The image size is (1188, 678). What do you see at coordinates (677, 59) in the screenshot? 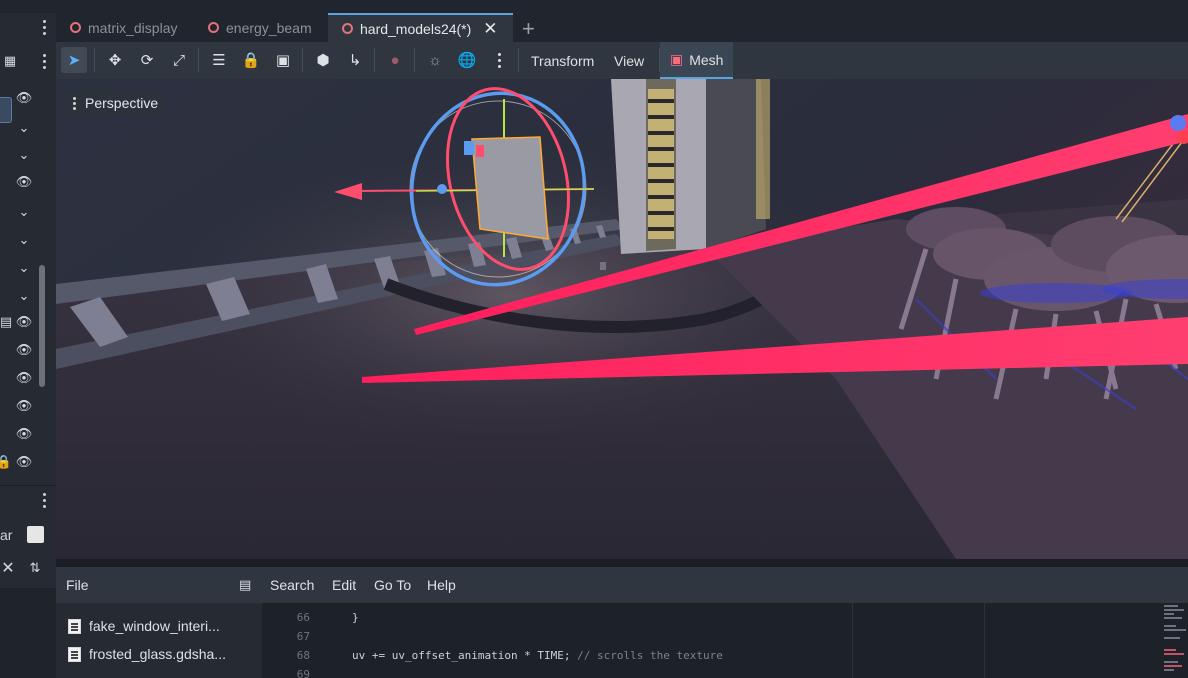
I see `mesh-icon: ▣` at bounding box center [677, 59].